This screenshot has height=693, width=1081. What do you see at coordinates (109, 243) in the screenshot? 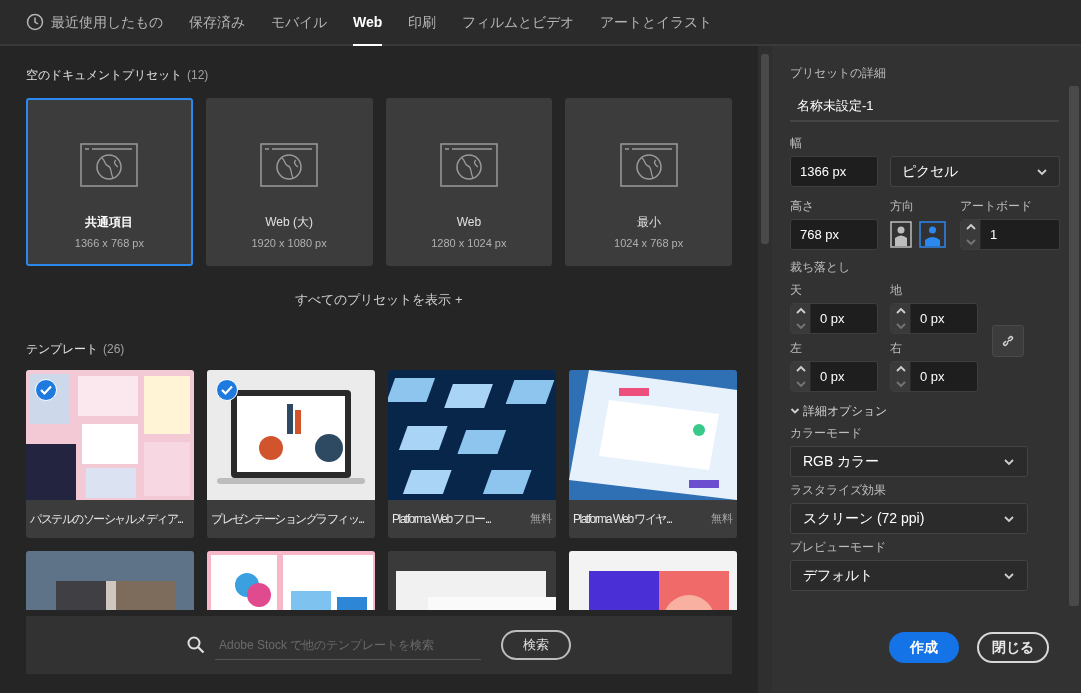
I see `preset-size: 1366 x 768 px` at bounding box center [109, 243].